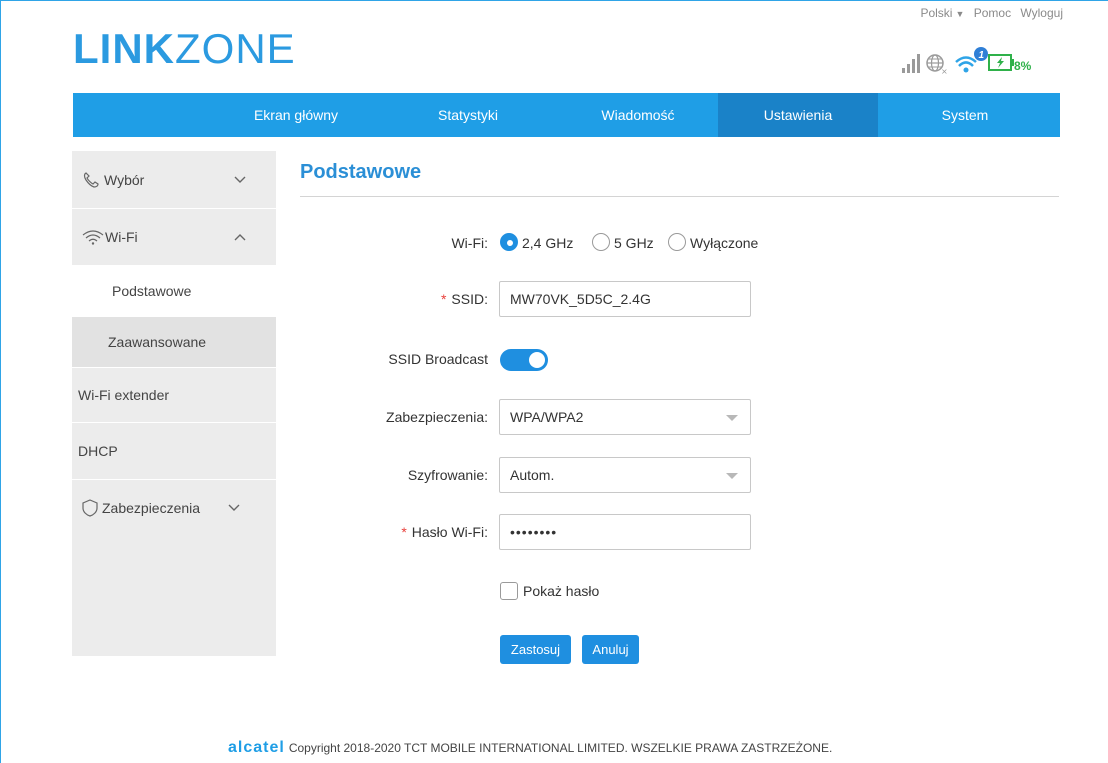  I want to click on sidebar-item-wybor-content: Wybór, so click(113, 180).